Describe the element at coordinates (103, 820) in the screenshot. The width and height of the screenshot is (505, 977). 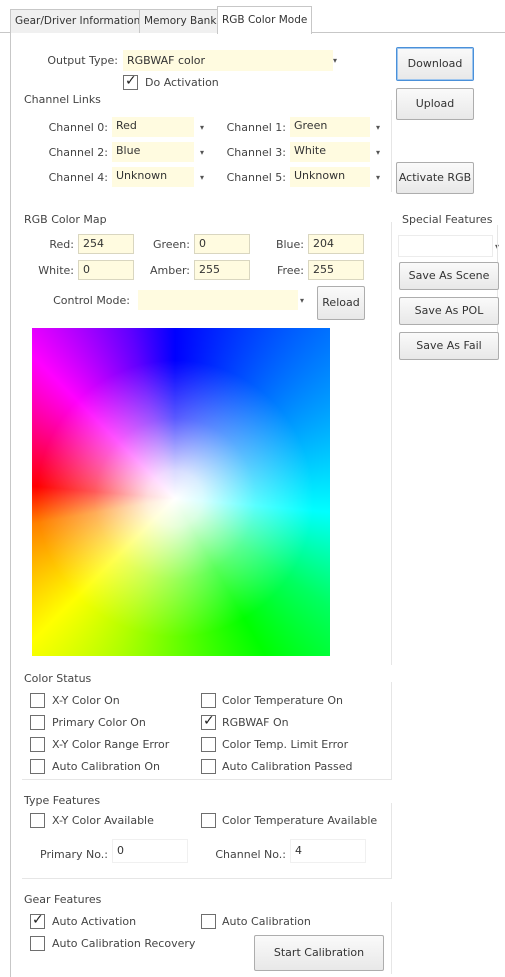
I see `xy-color-available-label: X-Y Color Available` at that location.